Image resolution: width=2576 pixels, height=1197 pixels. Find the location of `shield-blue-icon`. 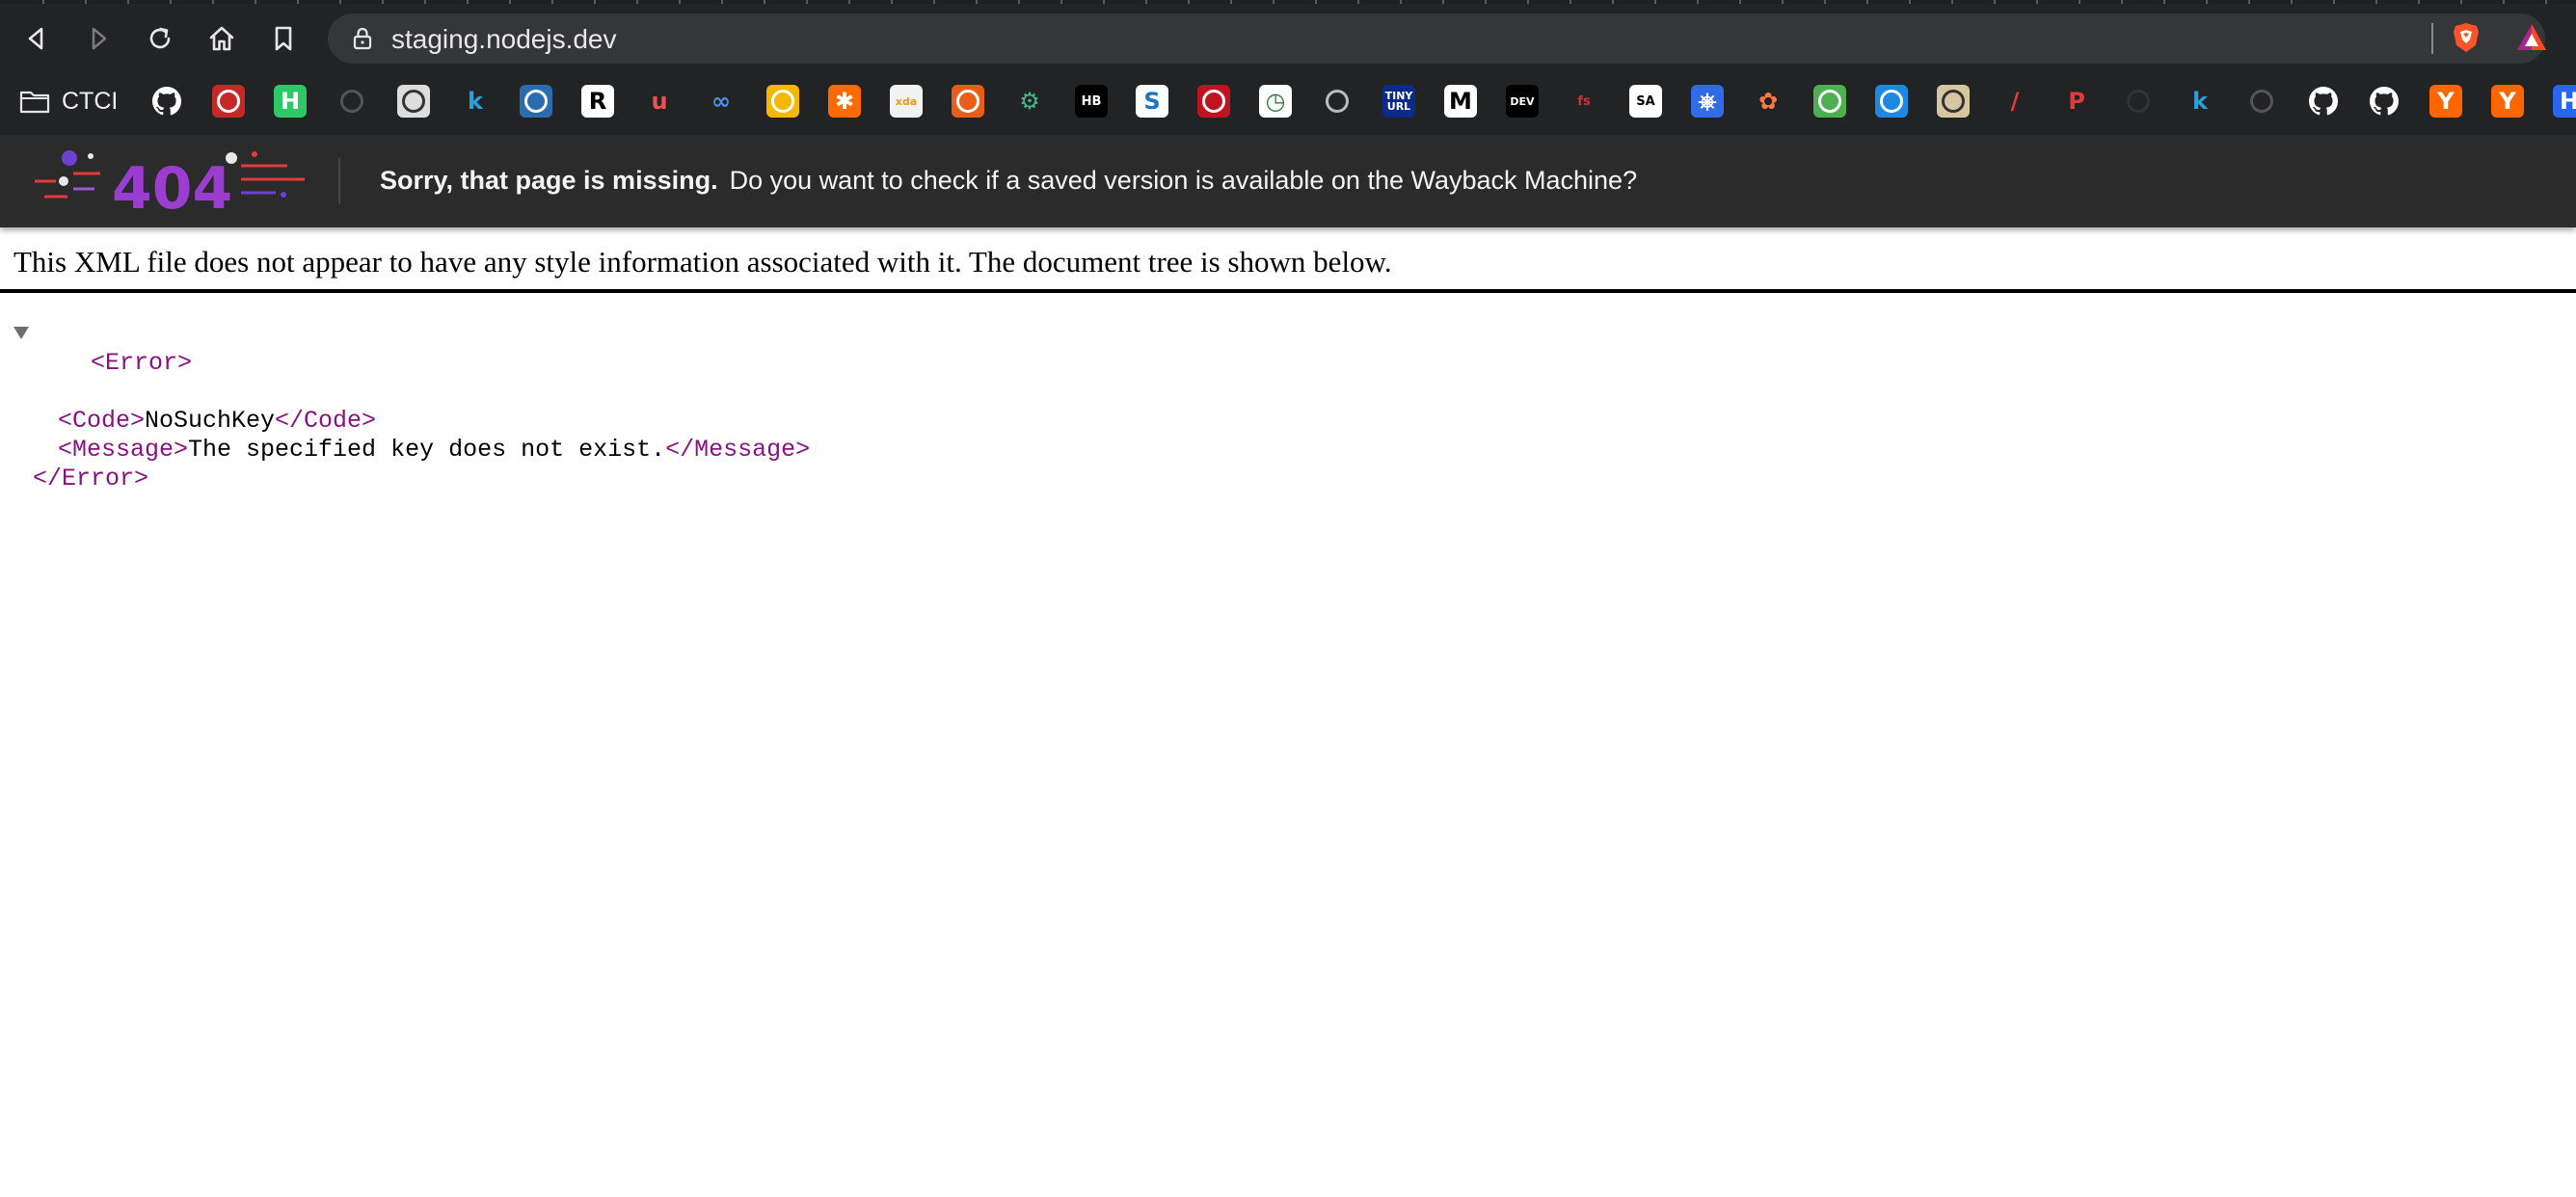

shield-blue-icon is located at coordinates (536, 101).